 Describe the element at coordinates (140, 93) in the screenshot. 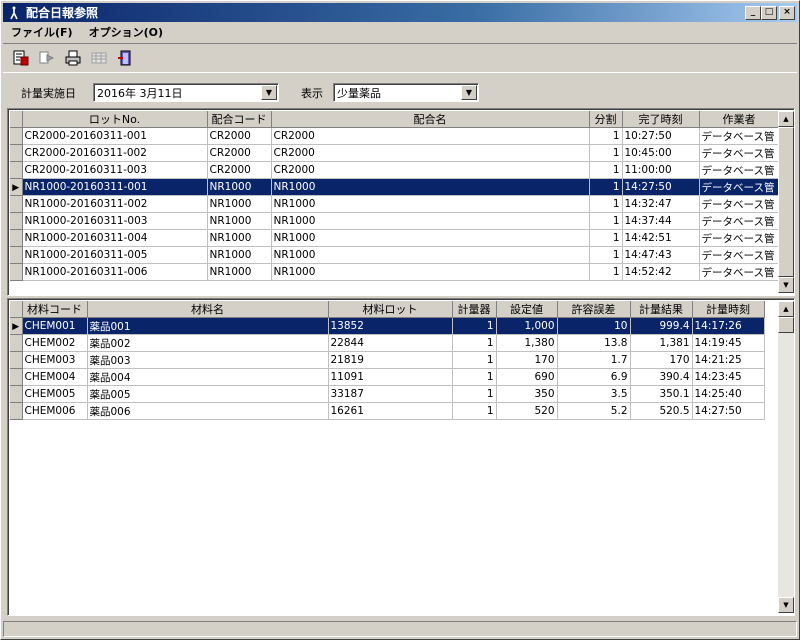

I see `date-value: 2016年 3月11日` at that location.